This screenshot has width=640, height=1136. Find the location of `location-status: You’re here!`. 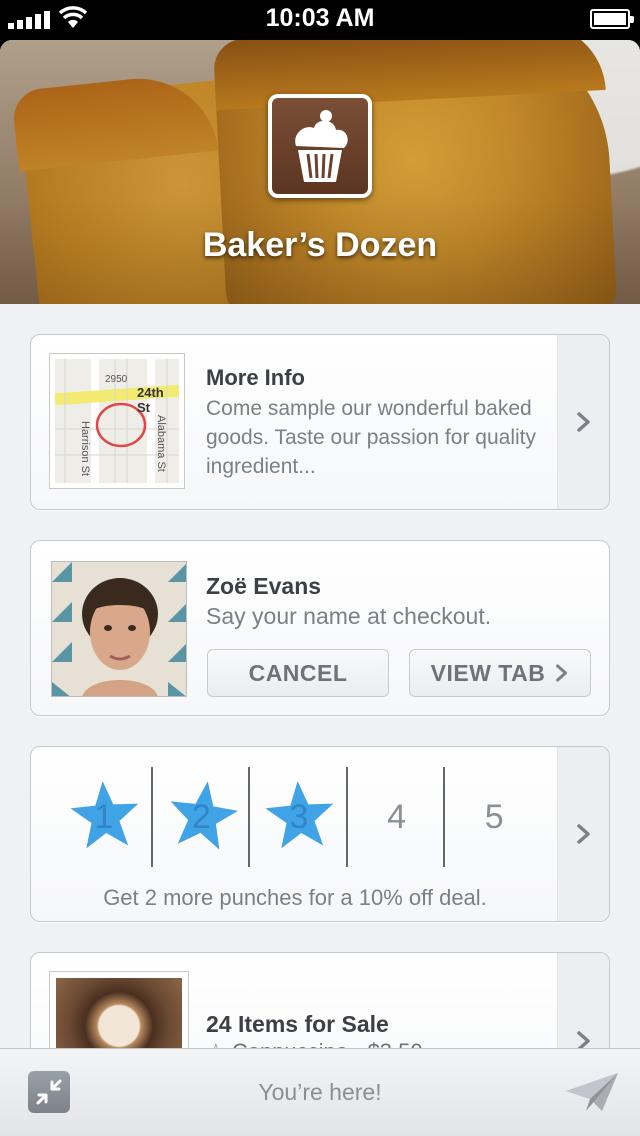

location-status: You’re here! is located at coordinates (320, 1092).